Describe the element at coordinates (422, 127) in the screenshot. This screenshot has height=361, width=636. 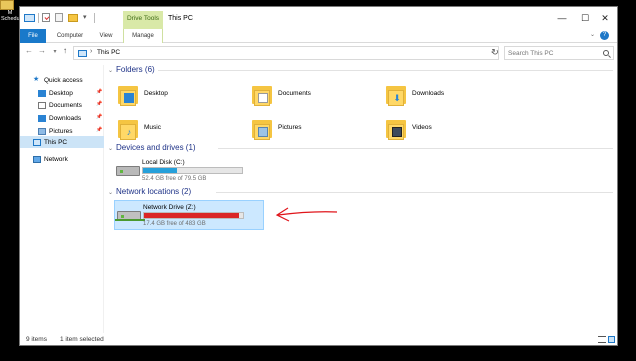
I see `folder-label: Videos` at that location.